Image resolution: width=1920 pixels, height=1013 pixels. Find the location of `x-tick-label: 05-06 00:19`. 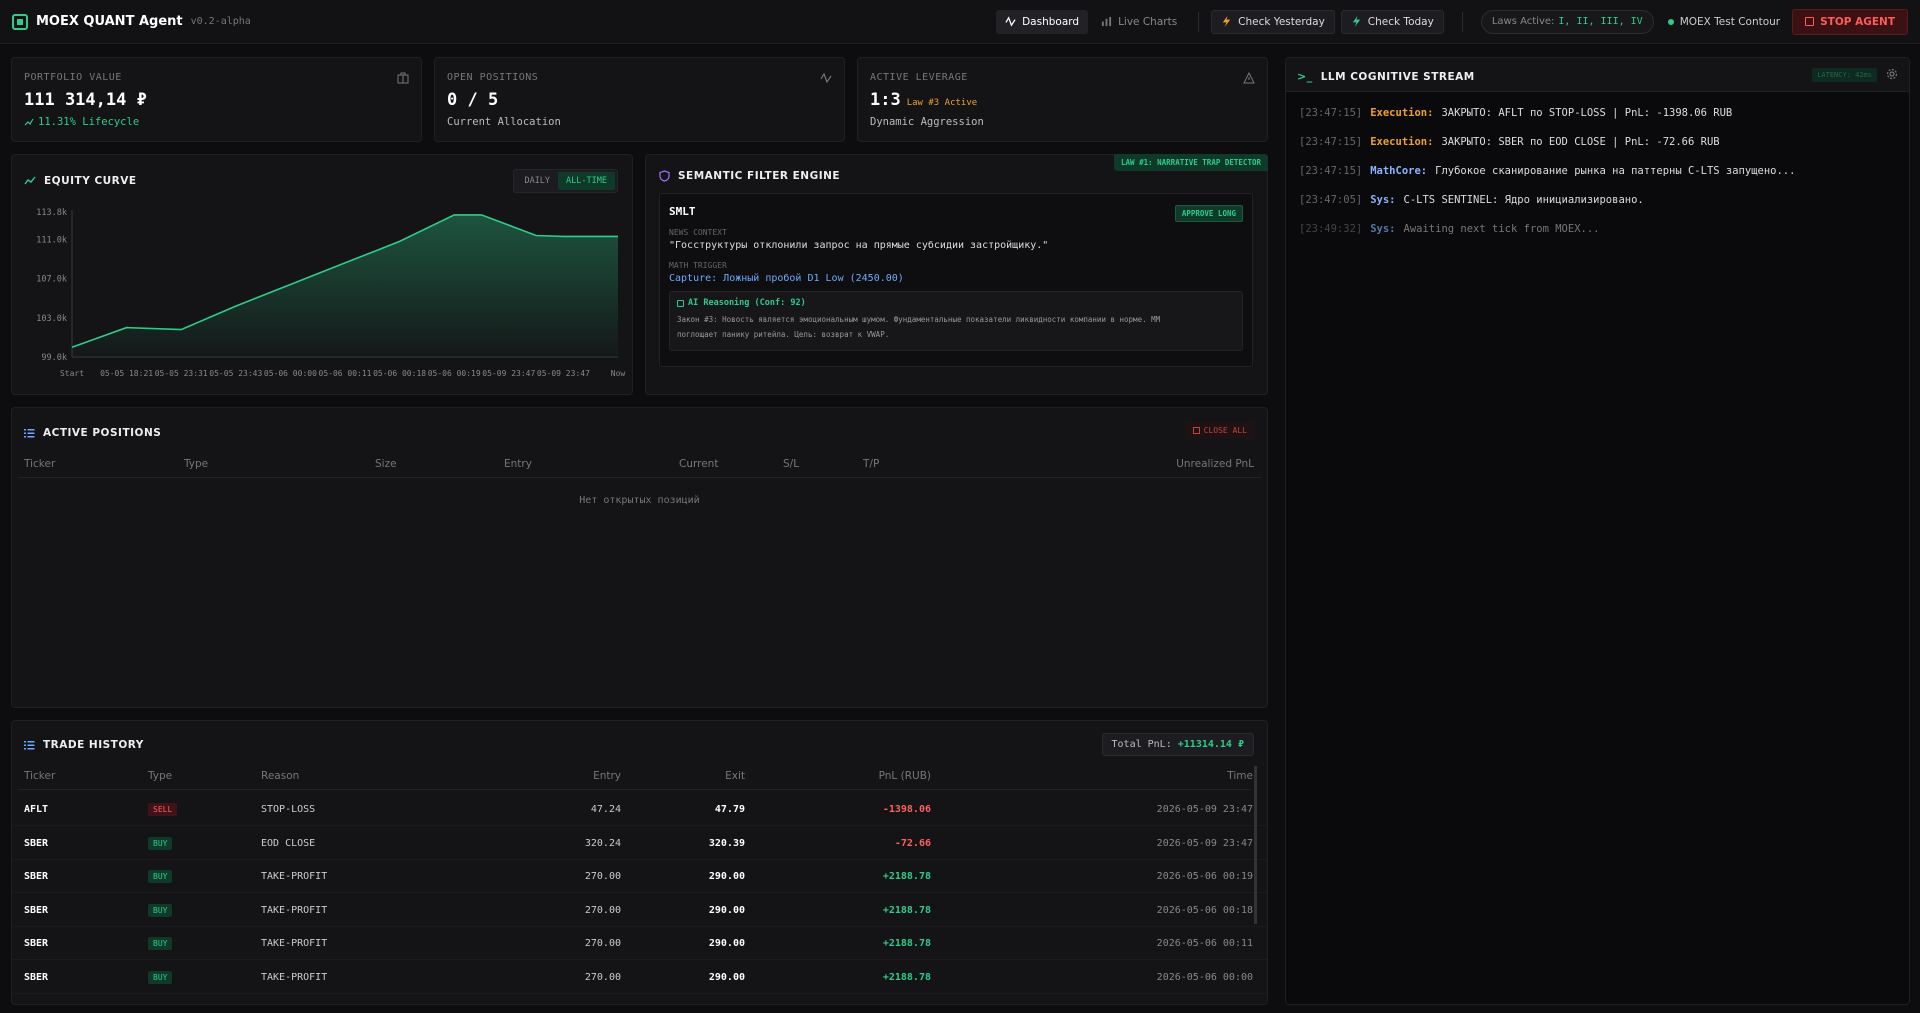

x-tick-label: 05-06 00:19 is located at coordinates (454, 373).